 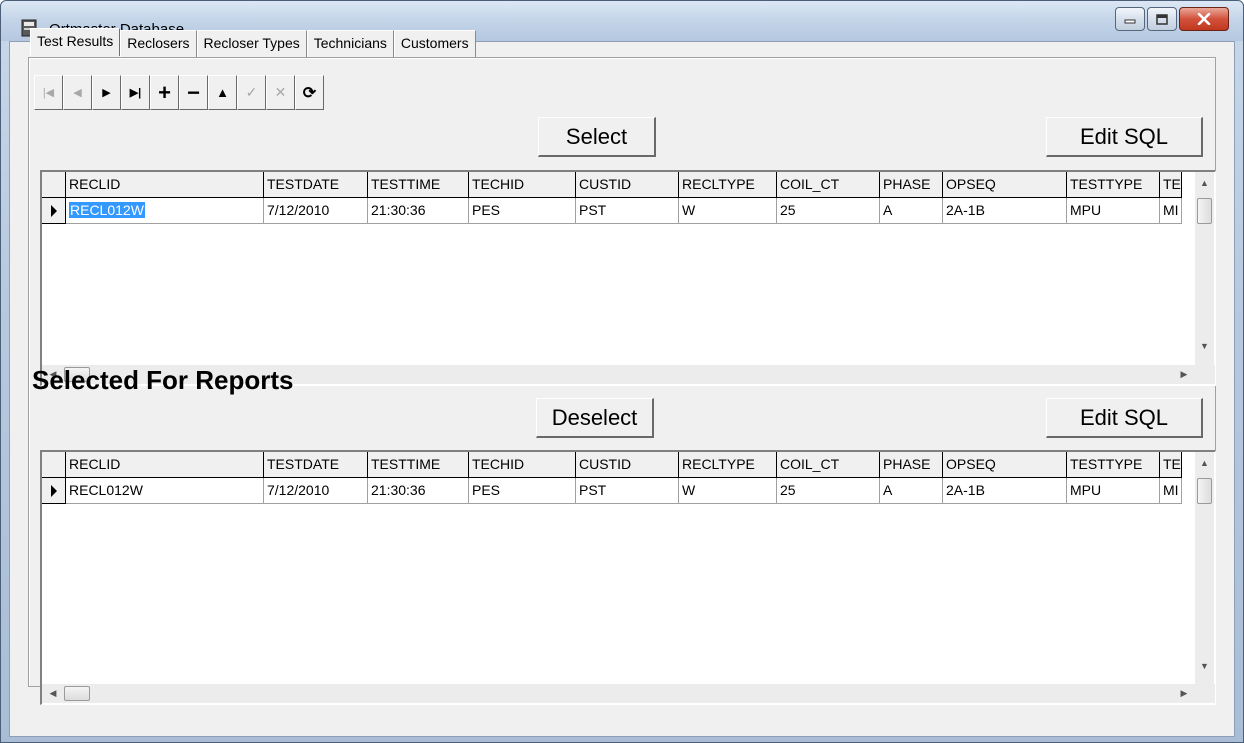 What do you see at coordinates (1204, 19) in the screenshot?
I see `close-button` at bounding box center [1204, 19].